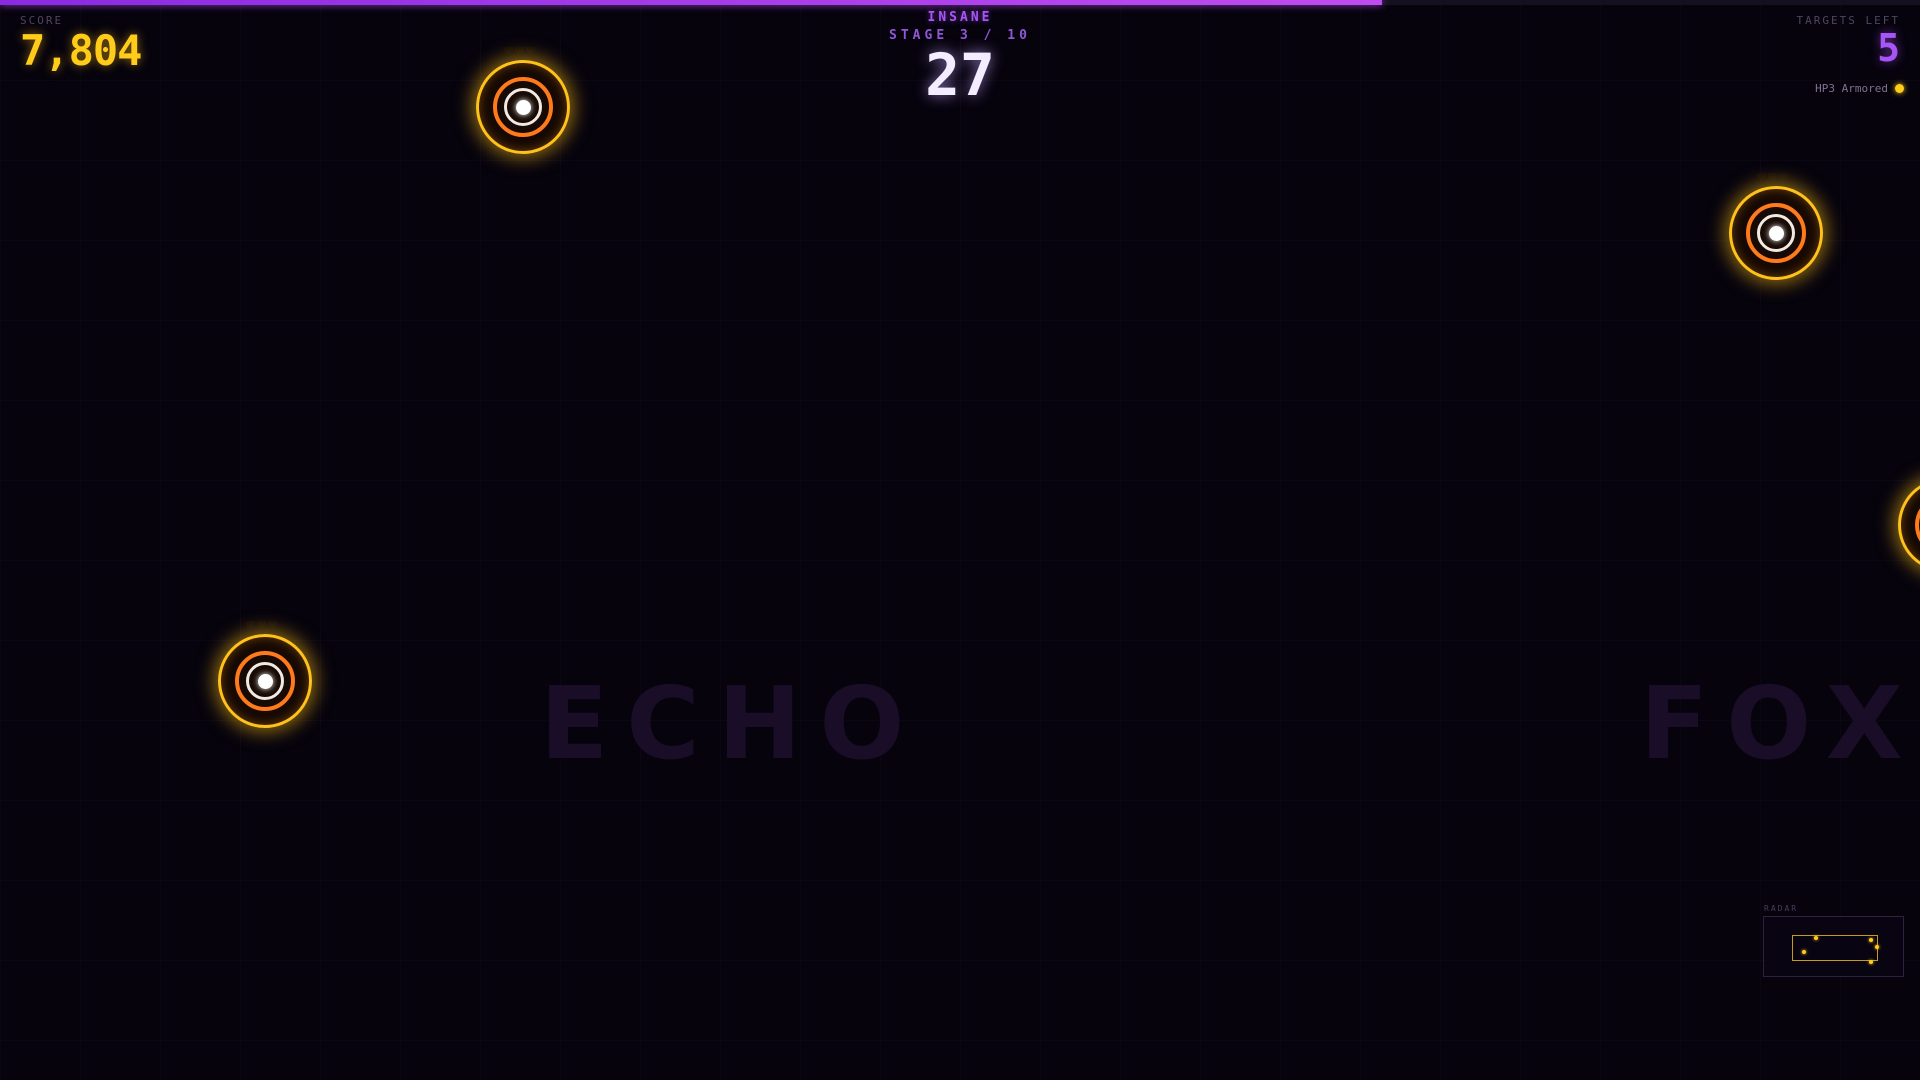 The width and height of the screenshot is (1920, 1080). I want to click on radar-viewport, so click(1835, 948).